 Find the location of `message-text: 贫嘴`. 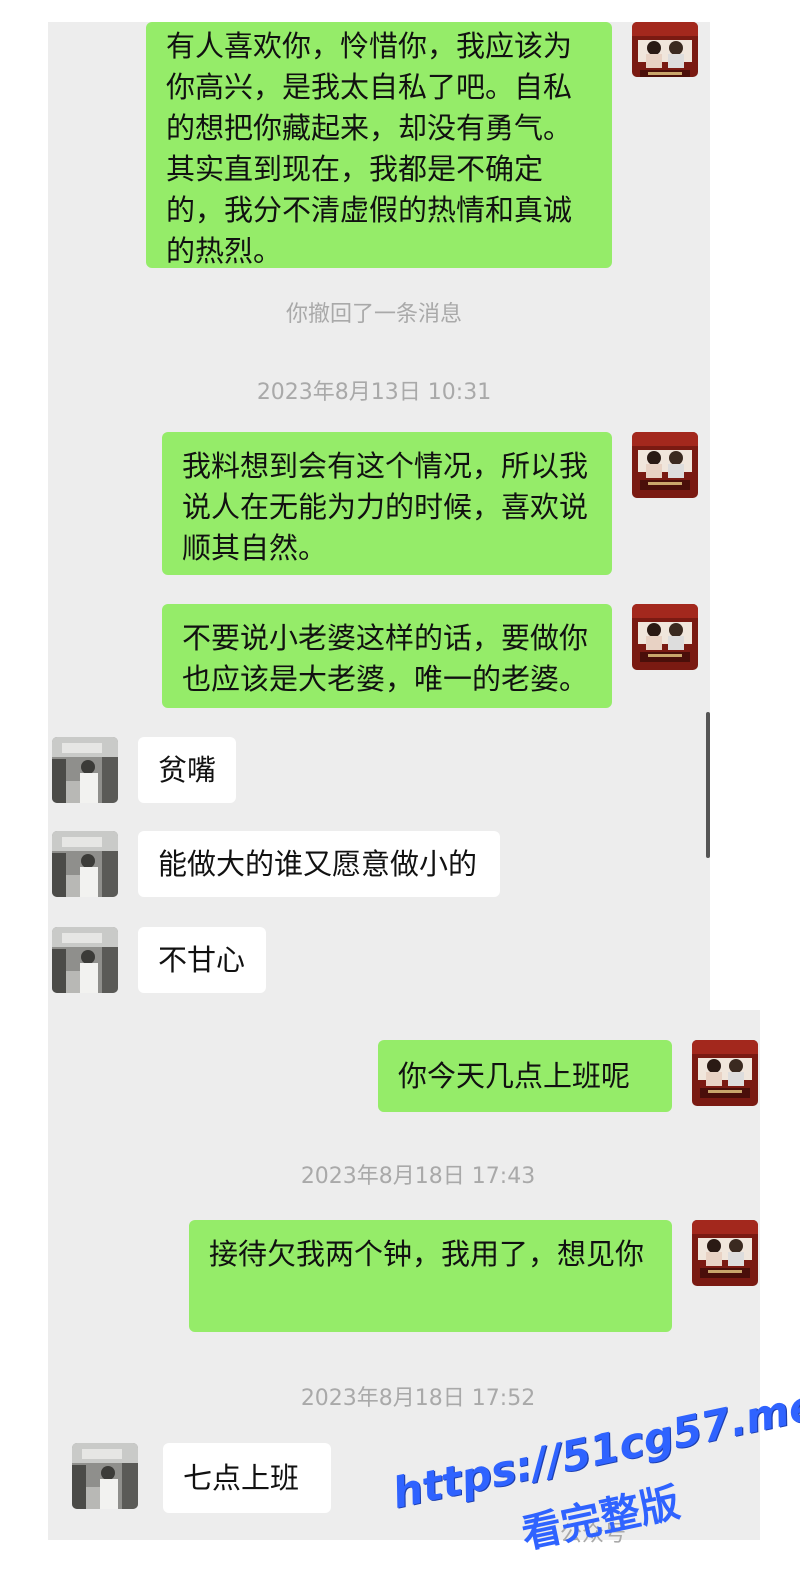

message-text: 贫嘴 is located at coordinates (187, 769).